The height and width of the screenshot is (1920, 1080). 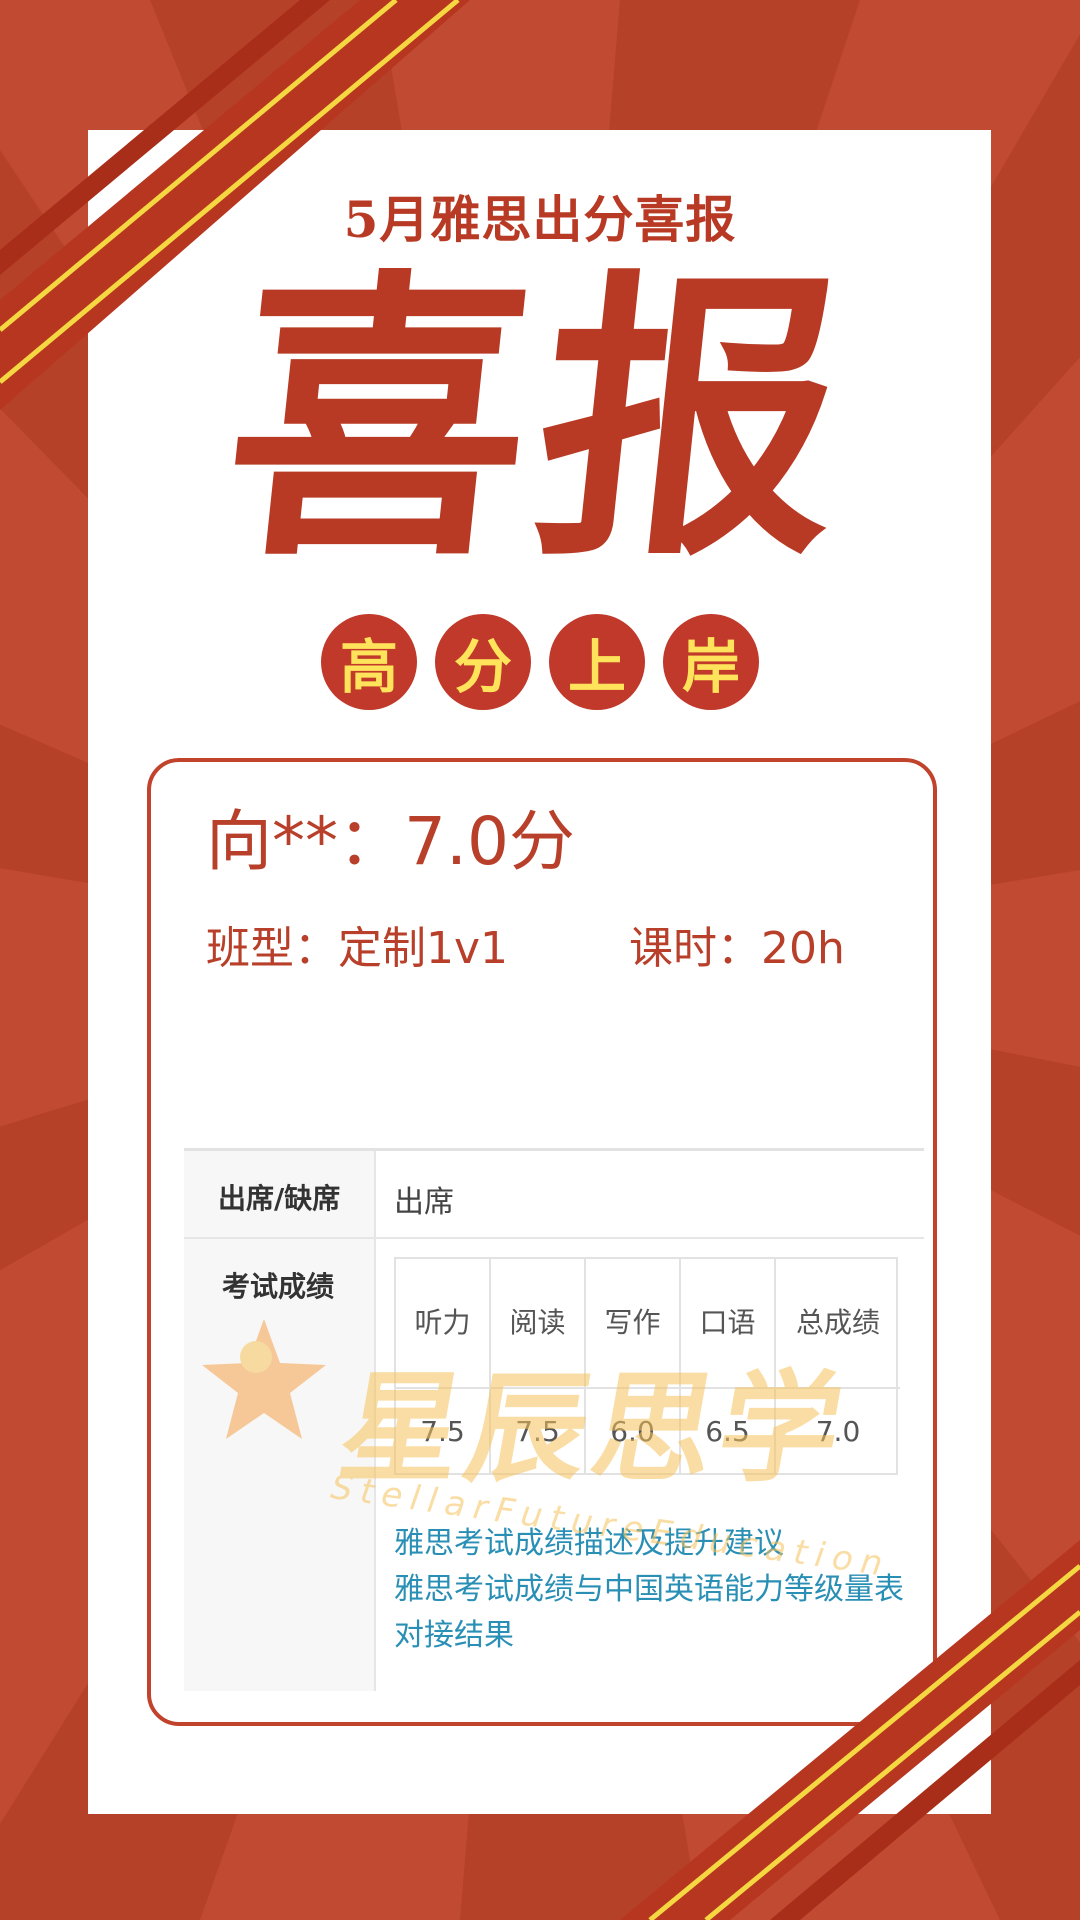 I want to click on badge-char: 上, so click(x=597, y=662).